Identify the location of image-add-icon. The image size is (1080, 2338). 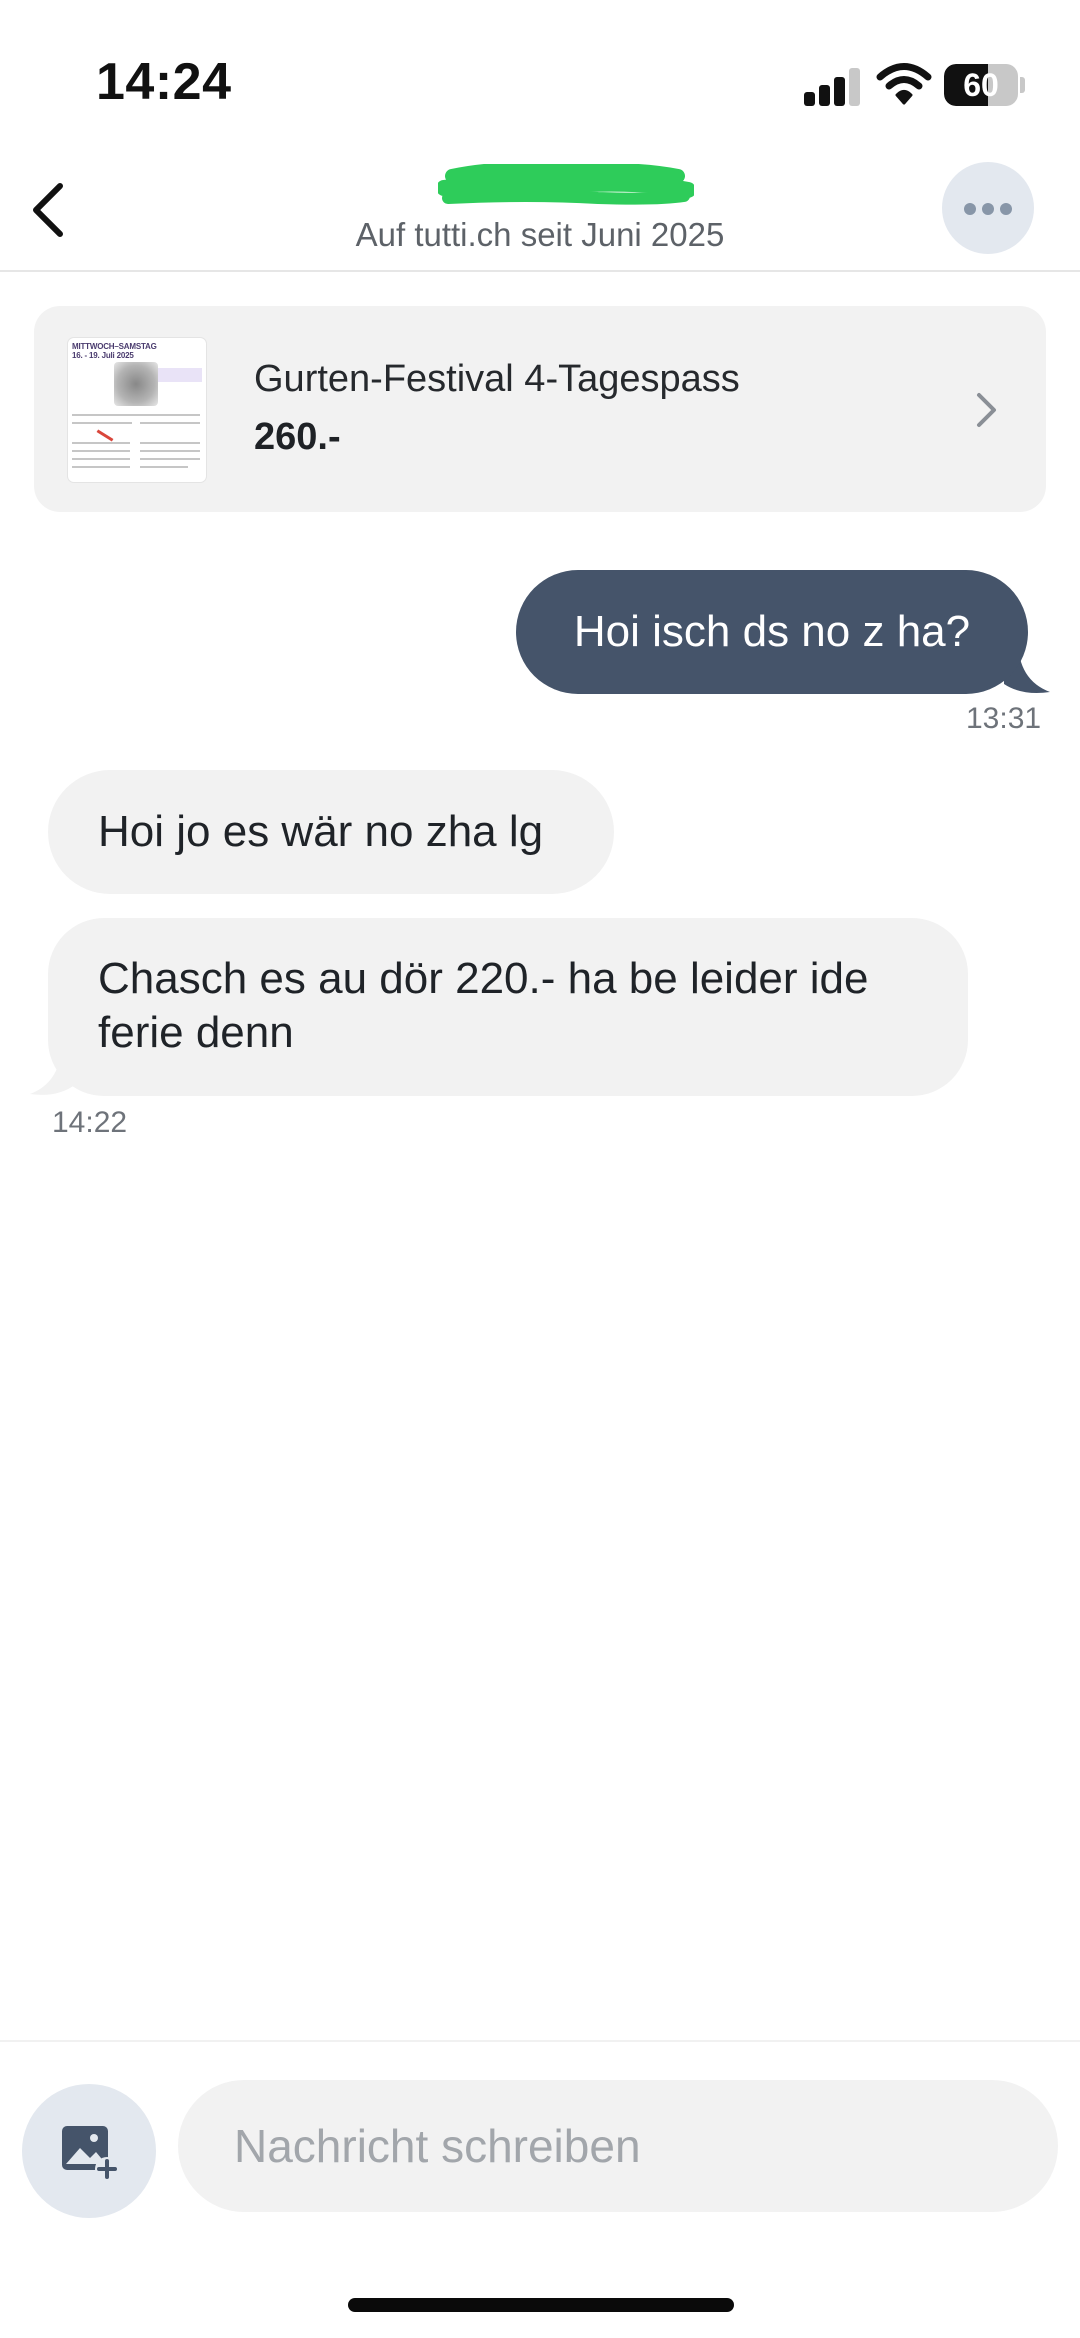
(90, 2153).